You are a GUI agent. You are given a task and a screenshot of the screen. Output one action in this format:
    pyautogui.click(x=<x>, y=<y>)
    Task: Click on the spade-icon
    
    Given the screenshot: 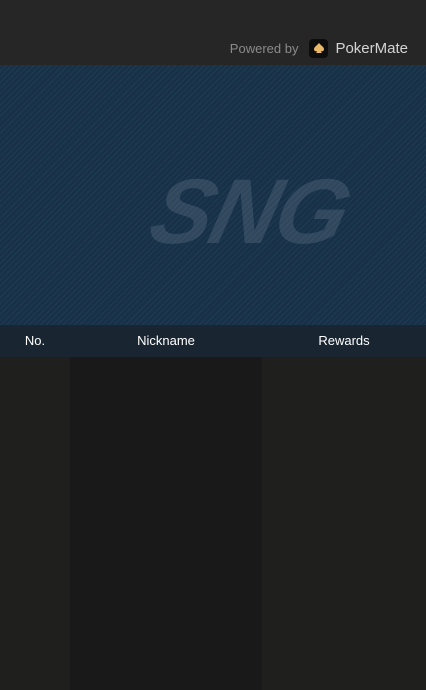 What is the action you would take?
    pyautogui.click(x=319, y=48)
    